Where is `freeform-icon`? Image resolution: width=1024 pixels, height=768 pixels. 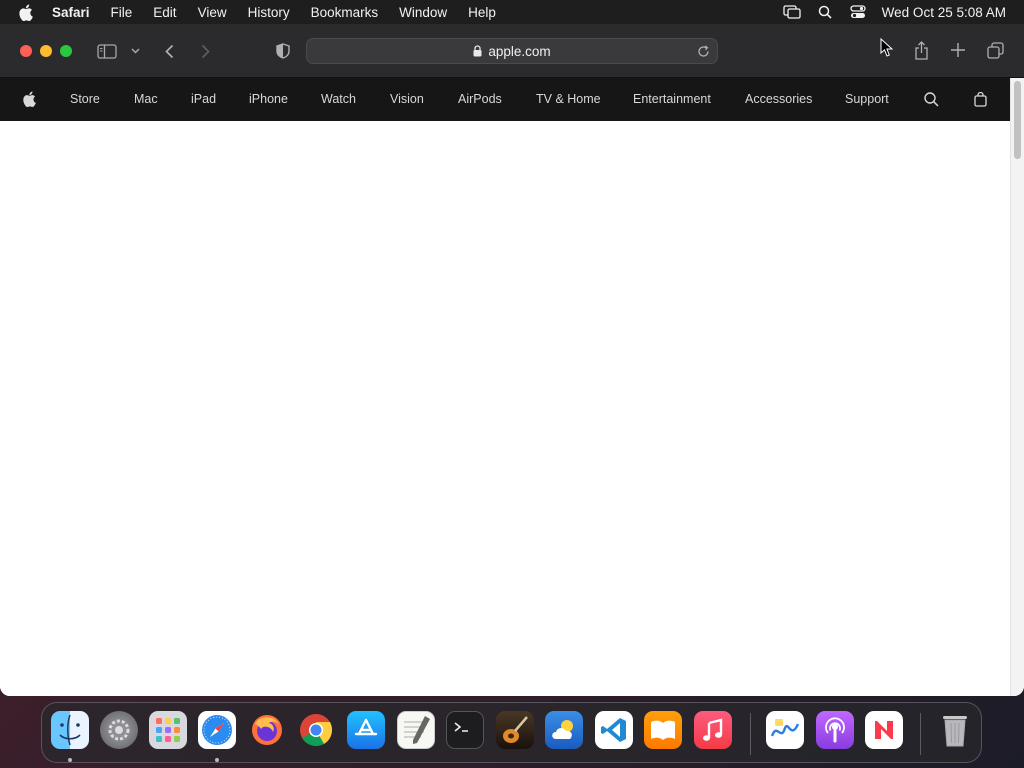 freeform-icon is located at coordinates (785, 728).